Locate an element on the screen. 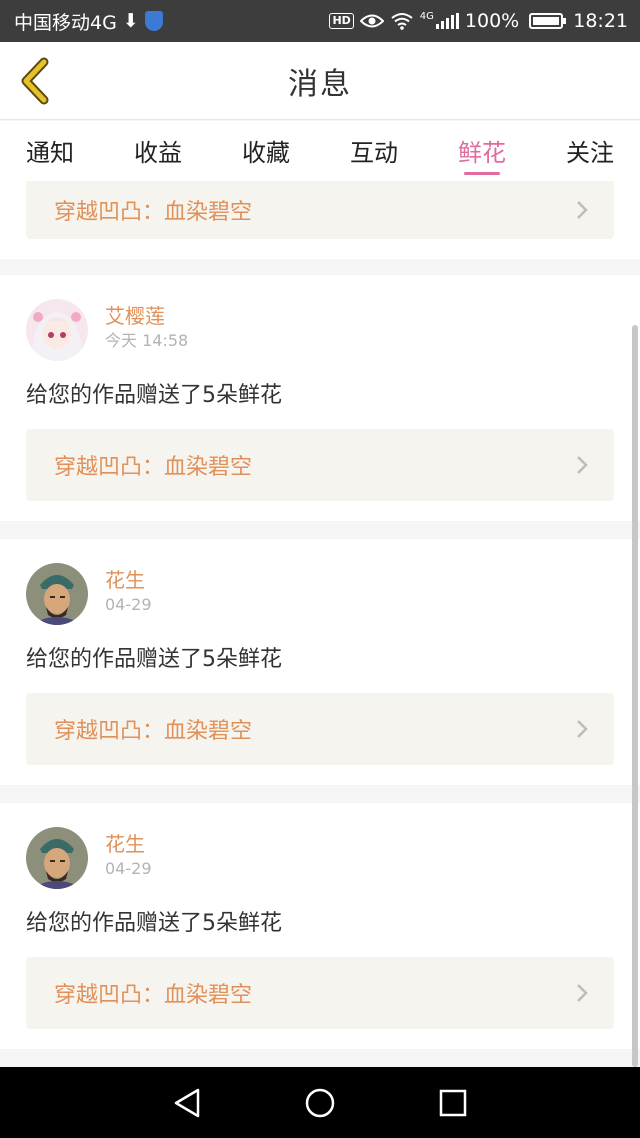  tab-earnings: 收益 is located at coordinates (158, 151).